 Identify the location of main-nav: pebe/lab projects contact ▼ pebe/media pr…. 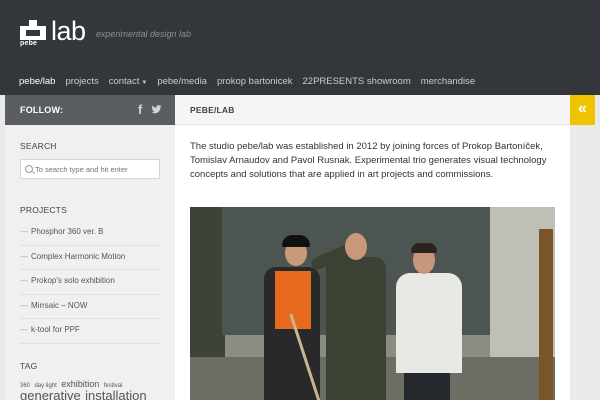
(247, 82).